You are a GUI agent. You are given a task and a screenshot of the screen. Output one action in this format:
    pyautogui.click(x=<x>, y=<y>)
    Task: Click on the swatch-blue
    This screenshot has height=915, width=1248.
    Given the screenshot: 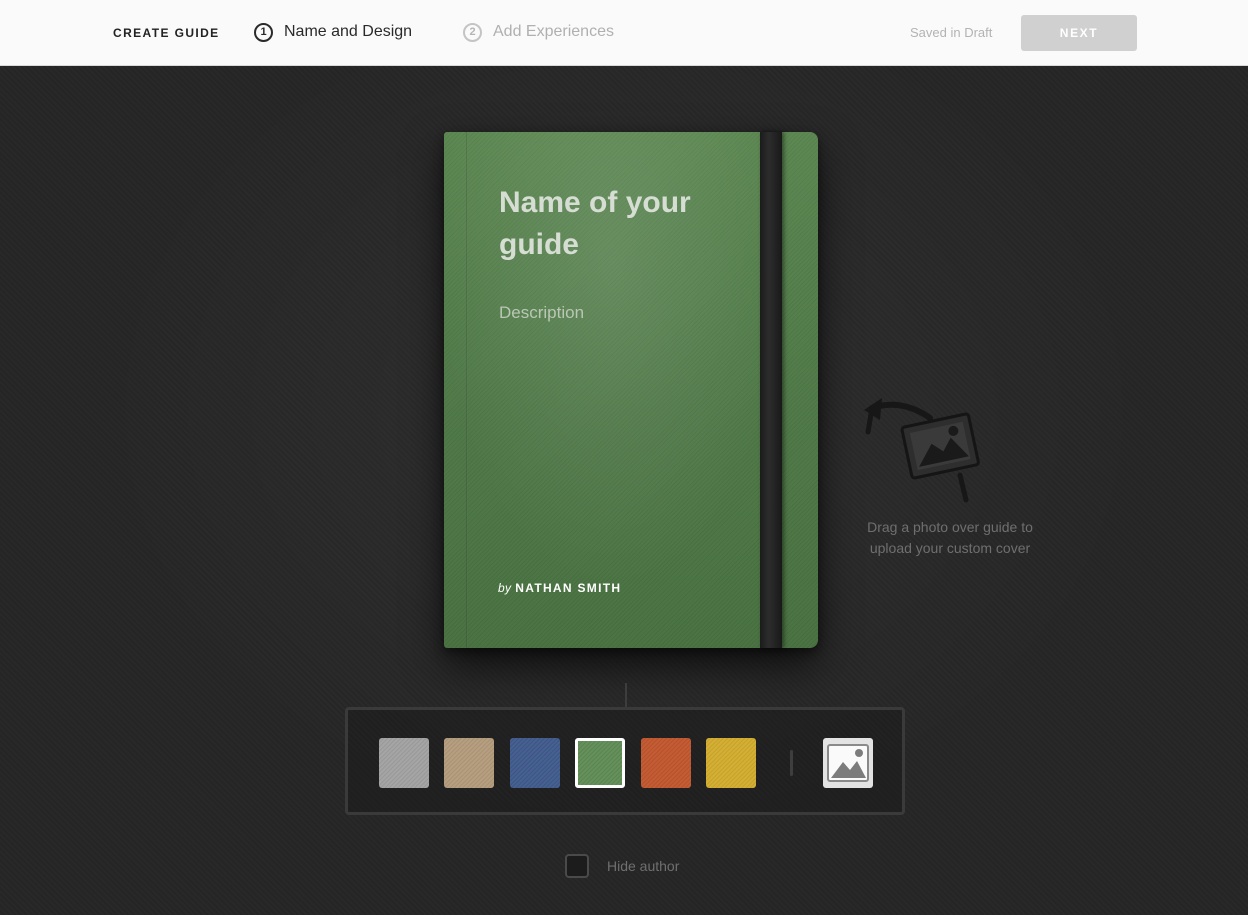 What is the action you would take?
    pyautogui.click(x=535, y=763)
    